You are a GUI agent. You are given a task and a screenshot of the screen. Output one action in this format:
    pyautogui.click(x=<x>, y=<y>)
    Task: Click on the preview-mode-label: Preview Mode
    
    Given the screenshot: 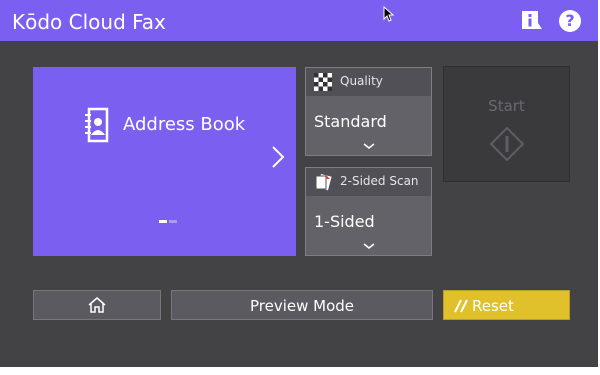 What is the action you would take?
    pyautogui.click(x=302, y=306)
    